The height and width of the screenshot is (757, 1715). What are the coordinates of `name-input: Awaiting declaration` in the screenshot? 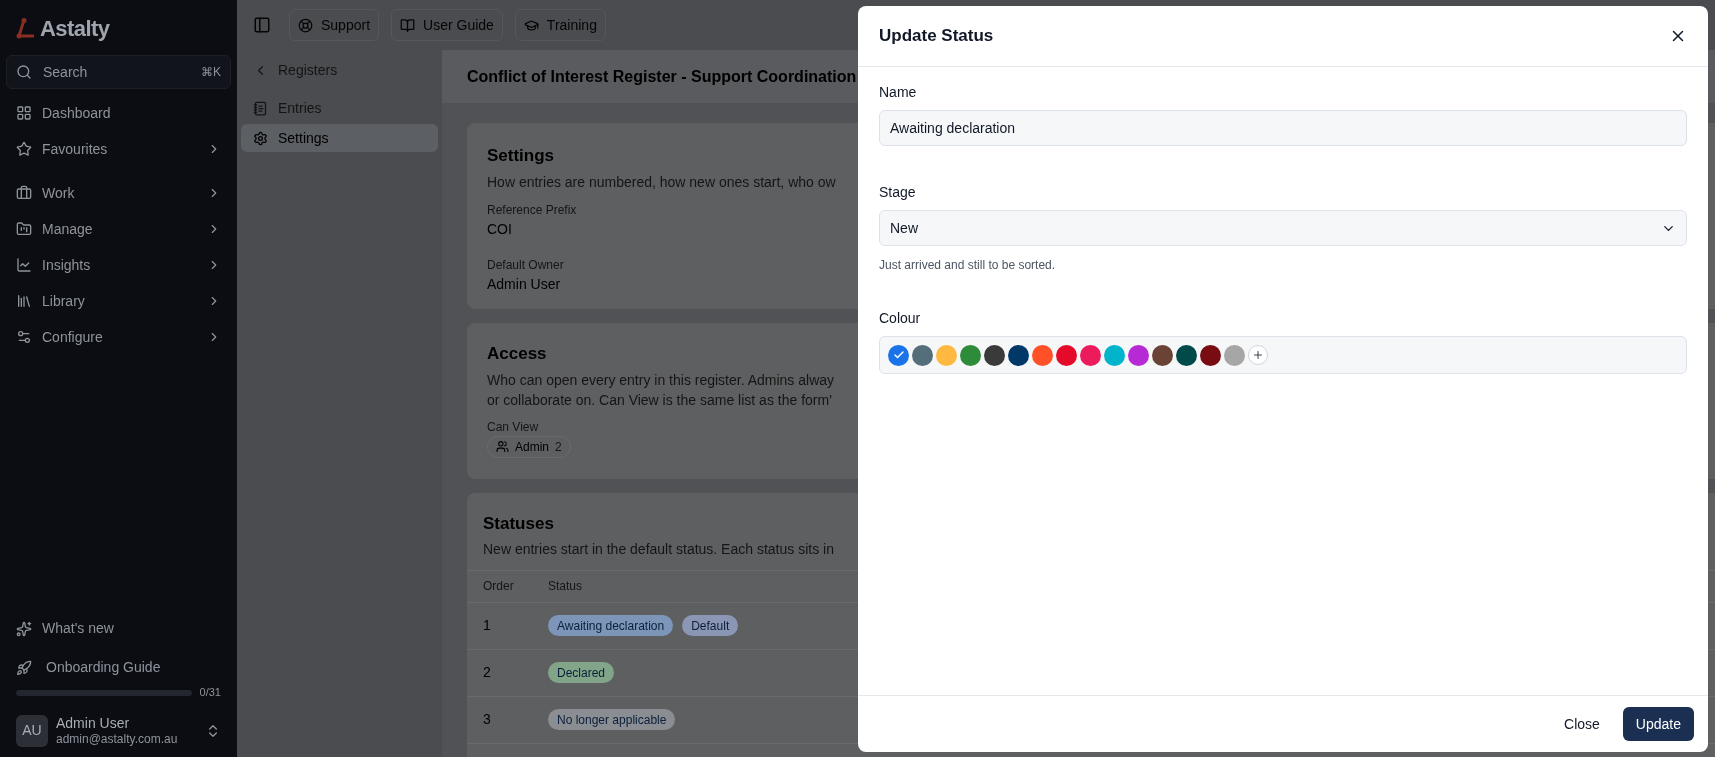 It's located at (1283, 128).